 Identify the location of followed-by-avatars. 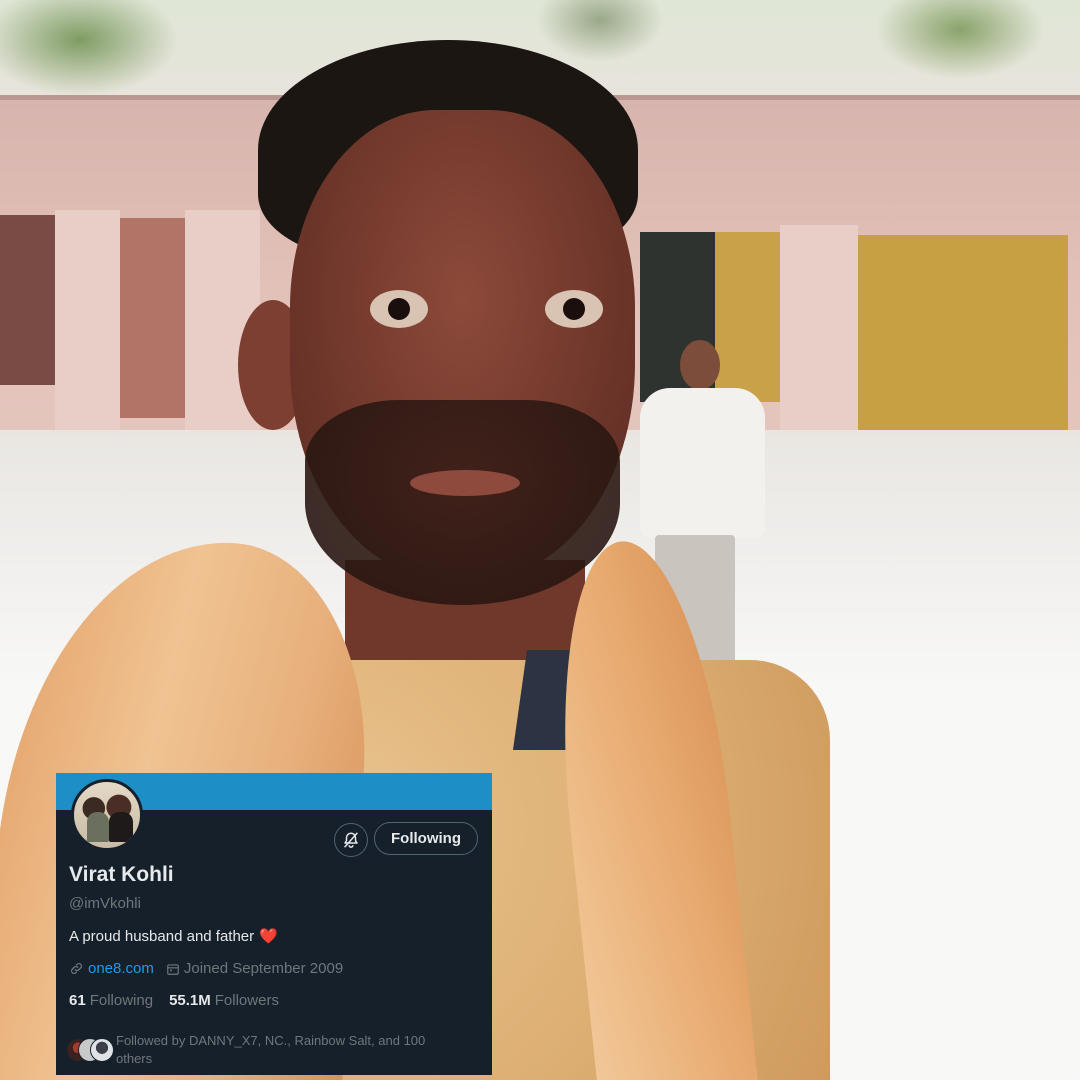
(90, 1050).